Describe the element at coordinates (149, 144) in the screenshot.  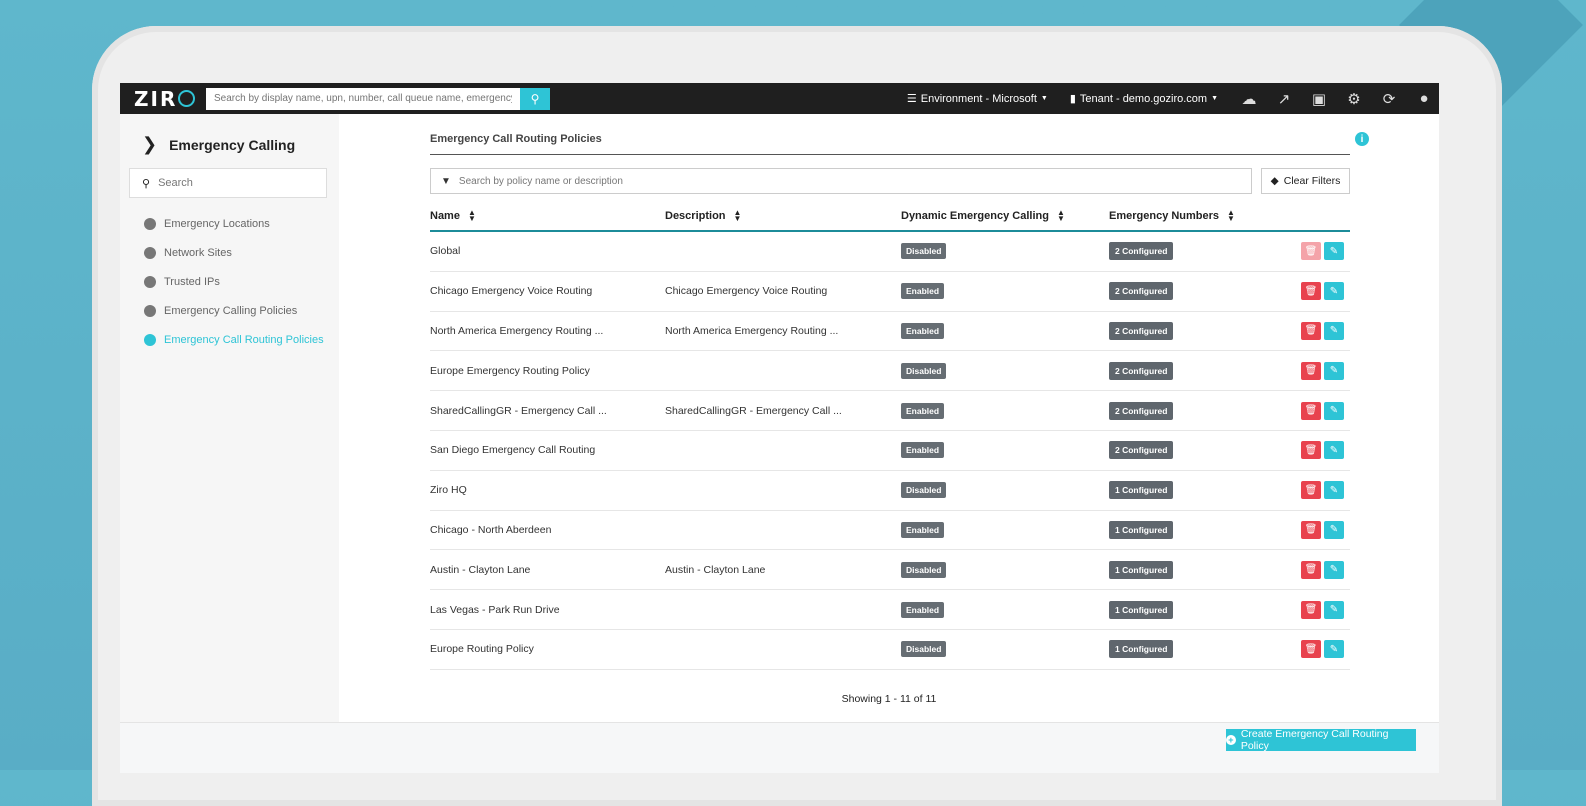
I see `chevron-right-icon: ❯` at that location.